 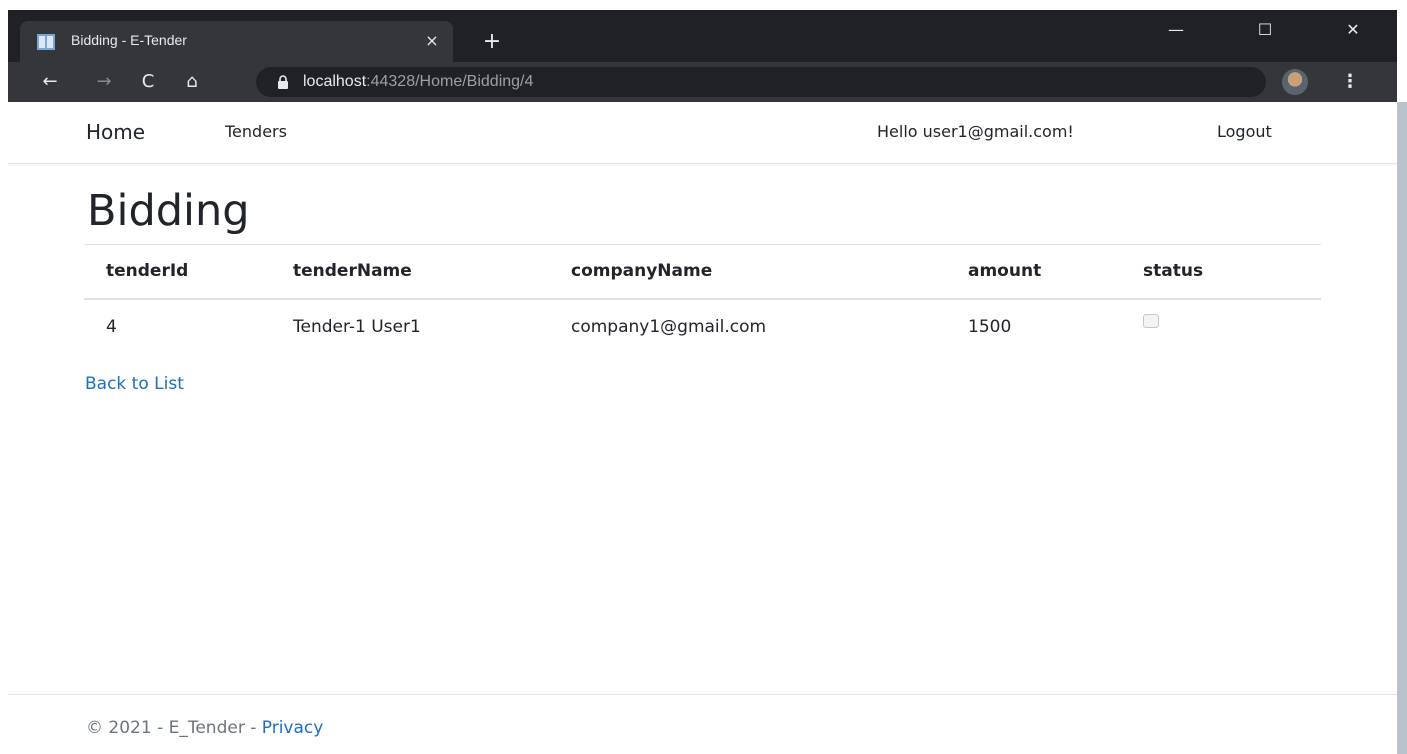 What do you see at coordinates (492, 44) in the screenshot?
I see `new-tab-button: +` at bounding box center [492, 44].